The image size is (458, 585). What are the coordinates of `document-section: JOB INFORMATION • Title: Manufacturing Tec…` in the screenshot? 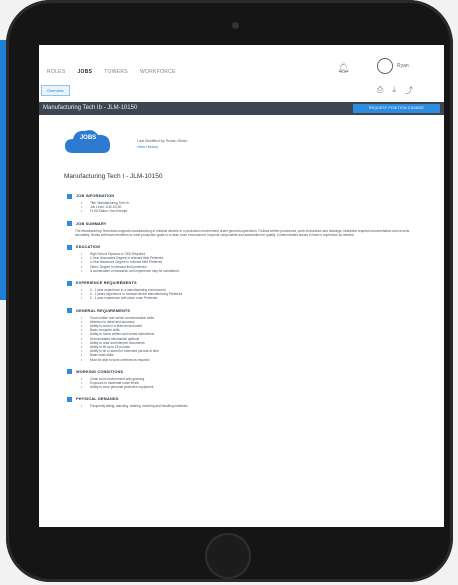 It's located at (242, 203).